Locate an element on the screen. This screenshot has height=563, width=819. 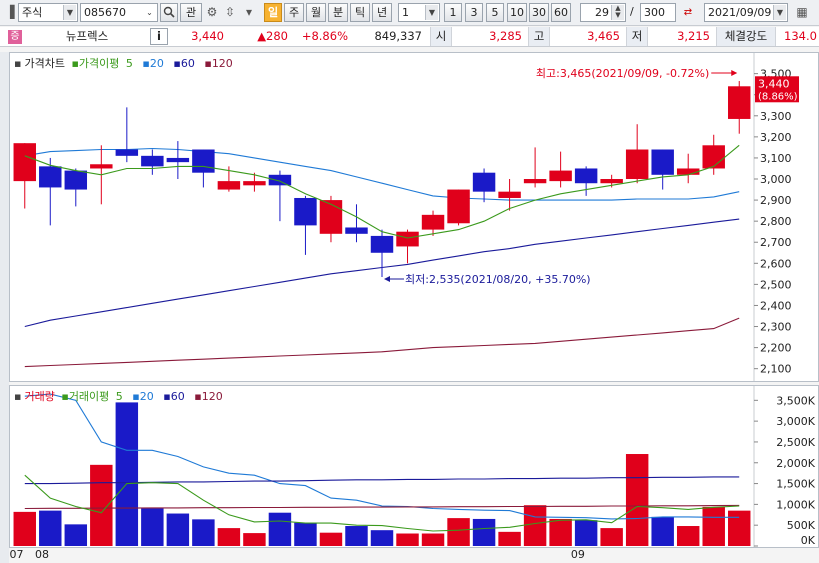
chevron-down-icon: ⌄ is located at coordinates (149, 12).